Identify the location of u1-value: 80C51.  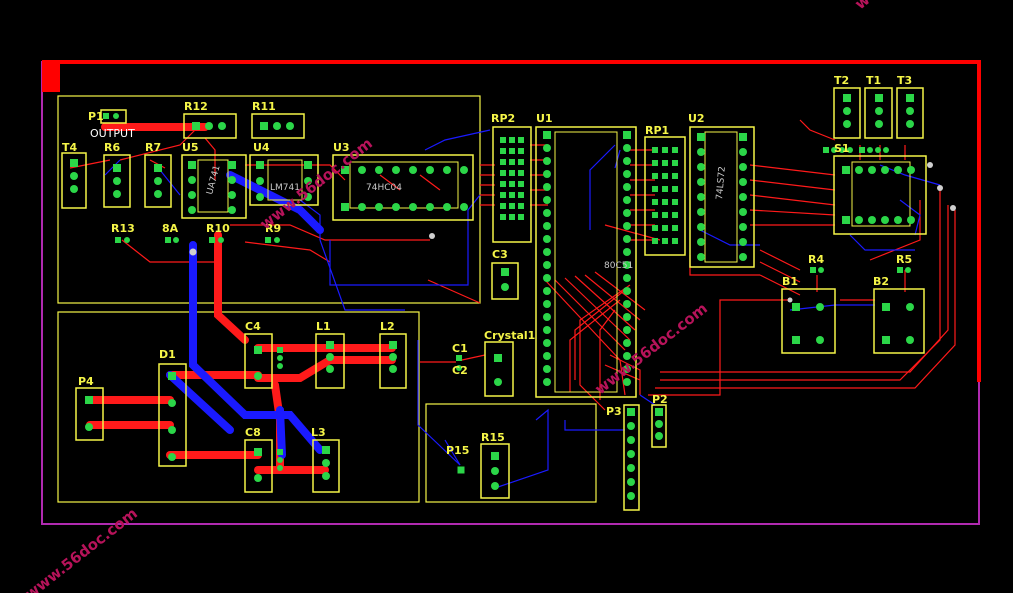
(618, 266).